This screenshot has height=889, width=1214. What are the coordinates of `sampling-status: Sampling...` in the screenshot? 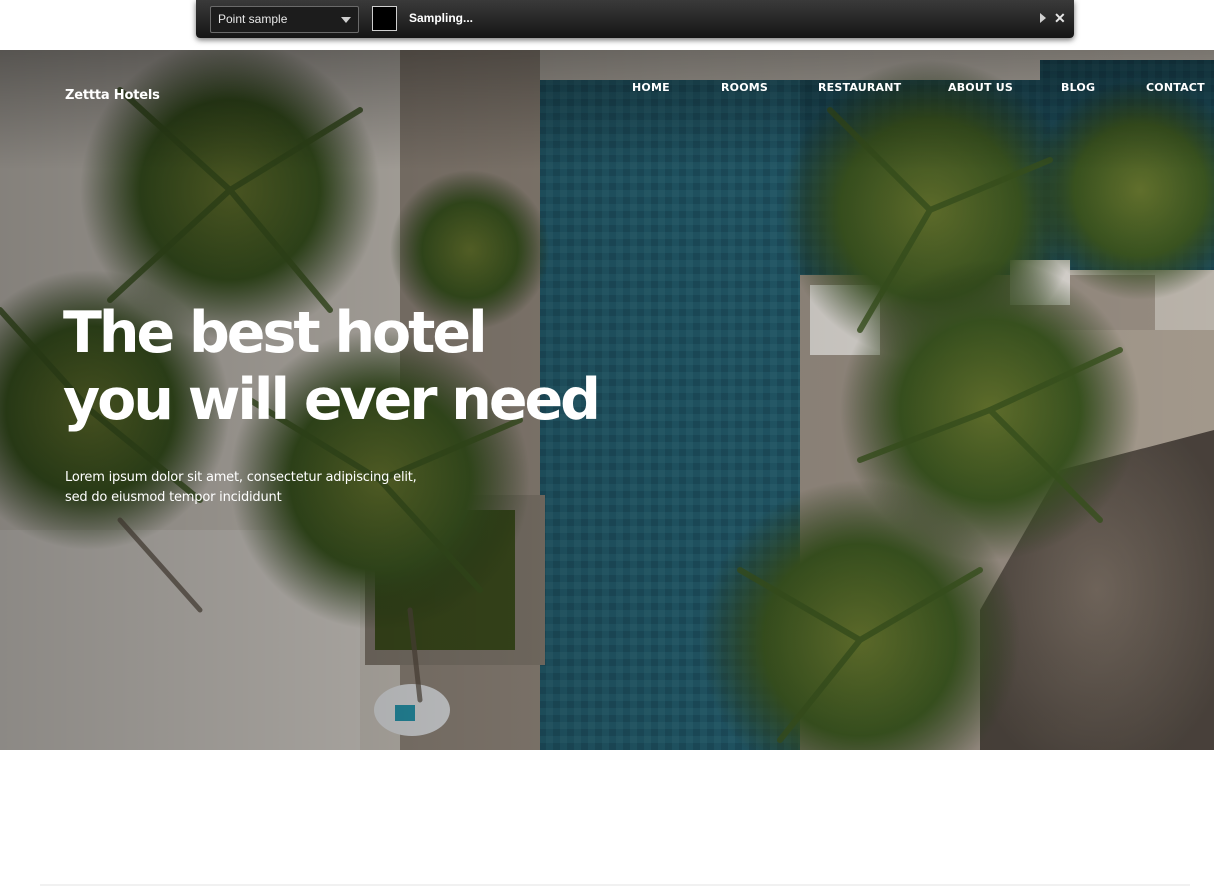 It's located at (441, 18).